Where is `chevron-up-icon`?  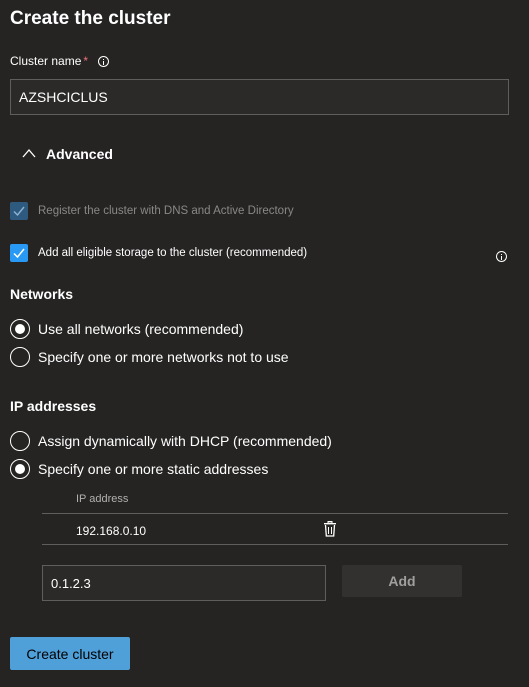 chevron-up-icon is located at coordinates (29, 153).